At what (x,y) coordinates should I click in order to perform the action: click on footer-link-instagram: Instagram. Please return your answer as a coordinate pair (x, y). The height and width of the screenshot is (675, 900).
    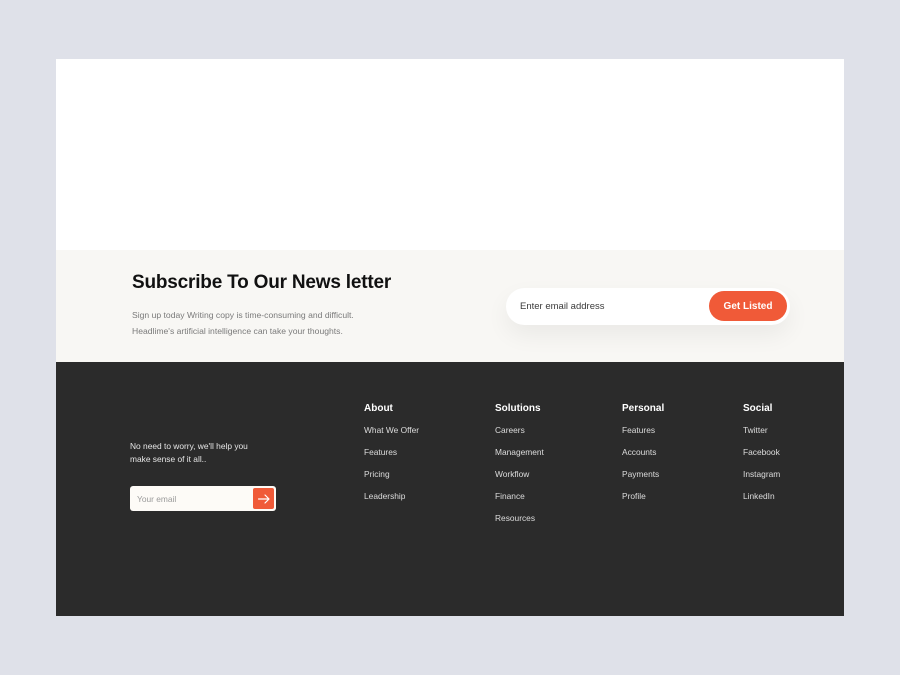
    Looking at the image, I should click on (761, 480).